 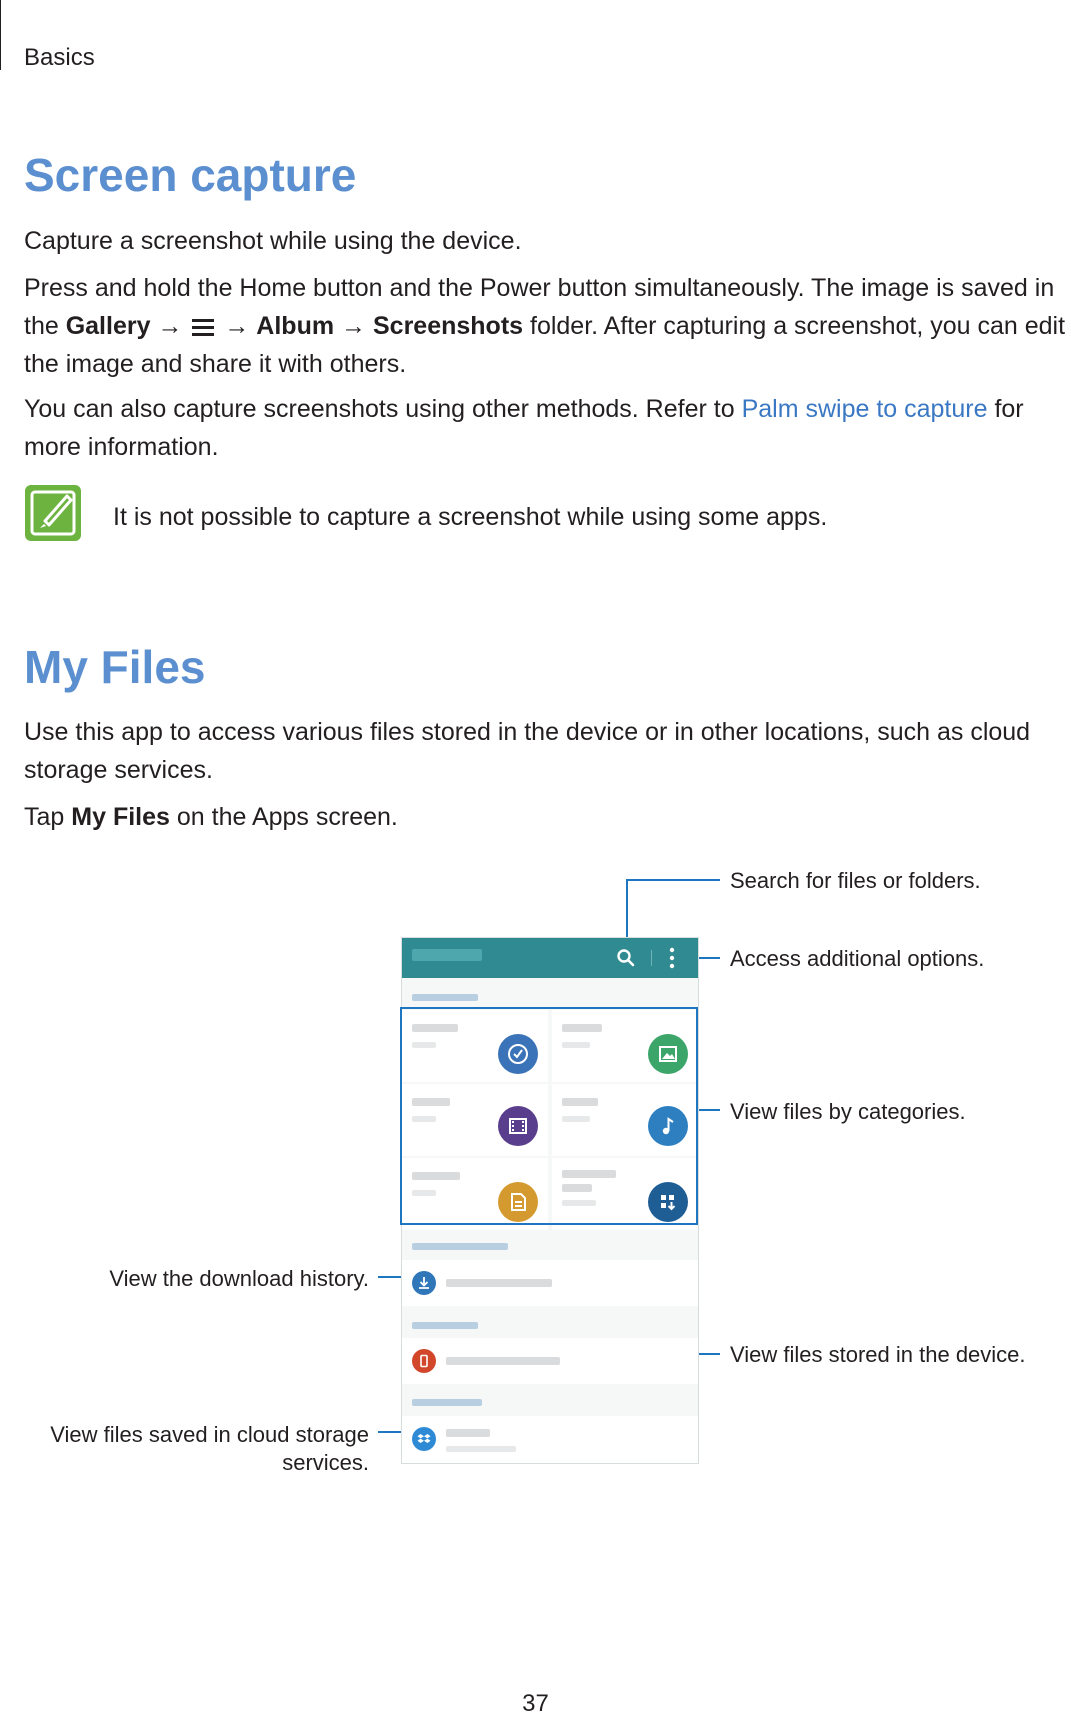 What do you see at coordinates (424, 1439) in the screenshot?
I see `dropbox-icon` at bounding box center [424, 1439].